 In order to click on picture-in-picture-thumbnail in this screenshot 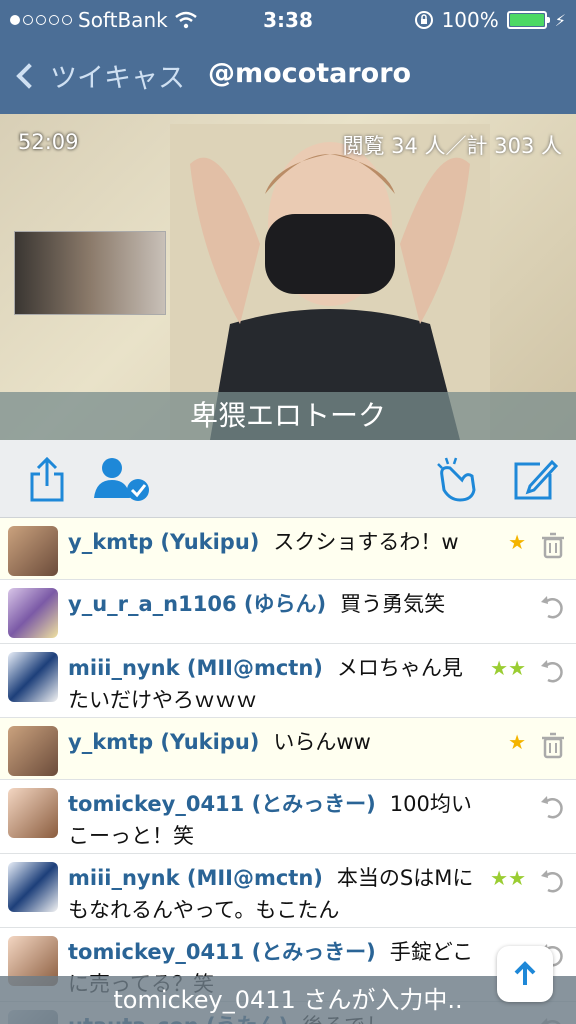, I will do `click(90, 273)`.